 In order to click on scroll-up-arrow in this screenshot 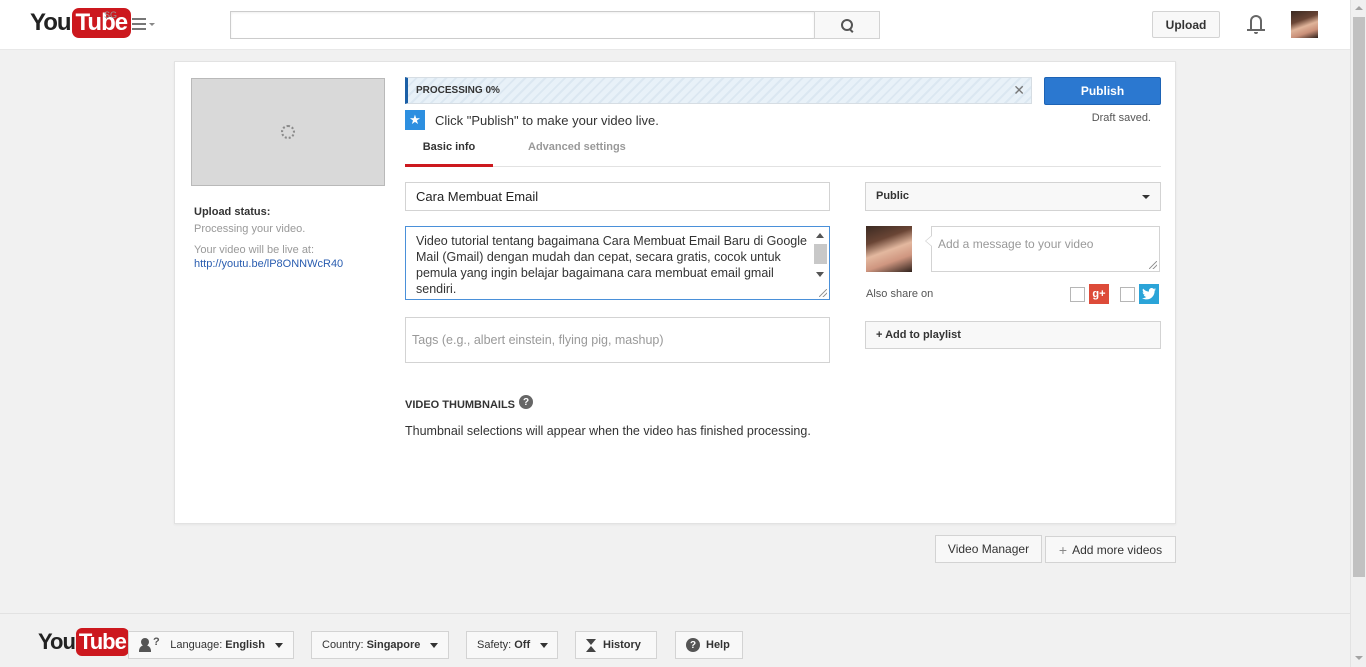, I will do `click(1359, 8)`.